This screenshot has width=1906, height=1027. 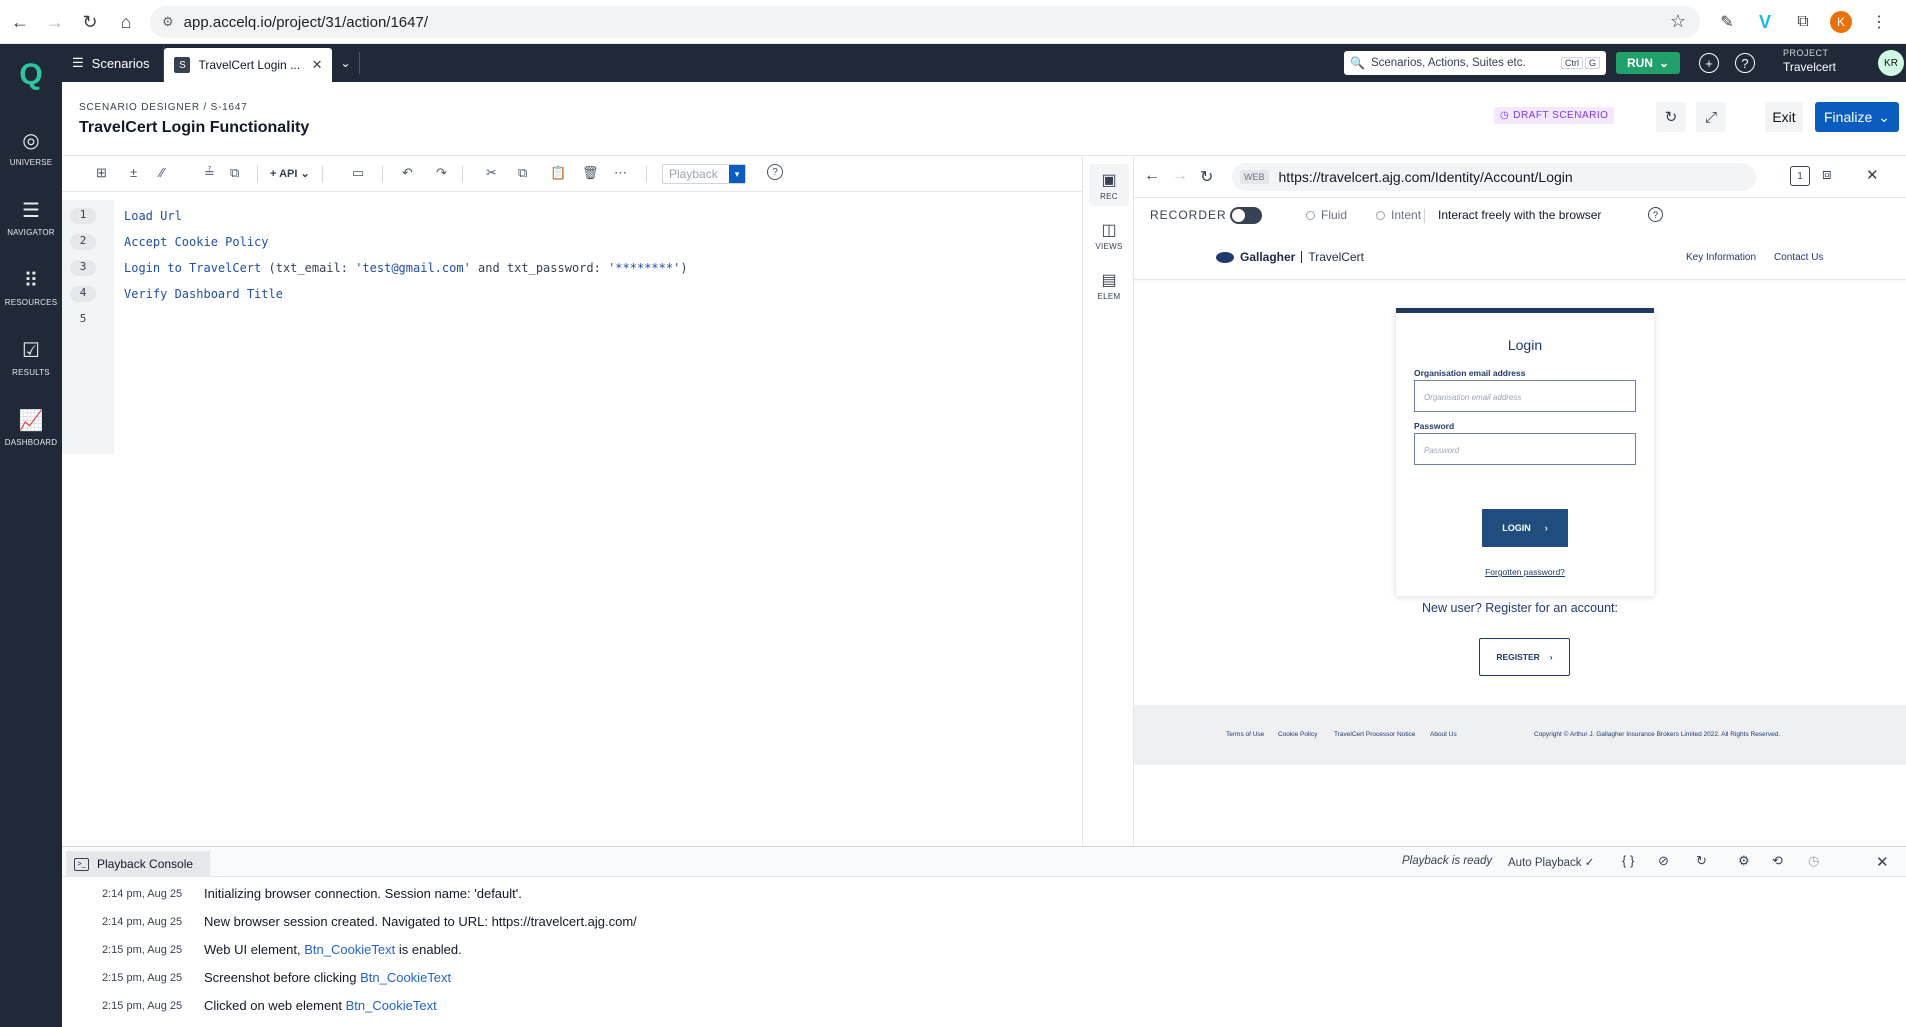 I want to click on settings-icon: ⚙, so click(x=1744, y=861).